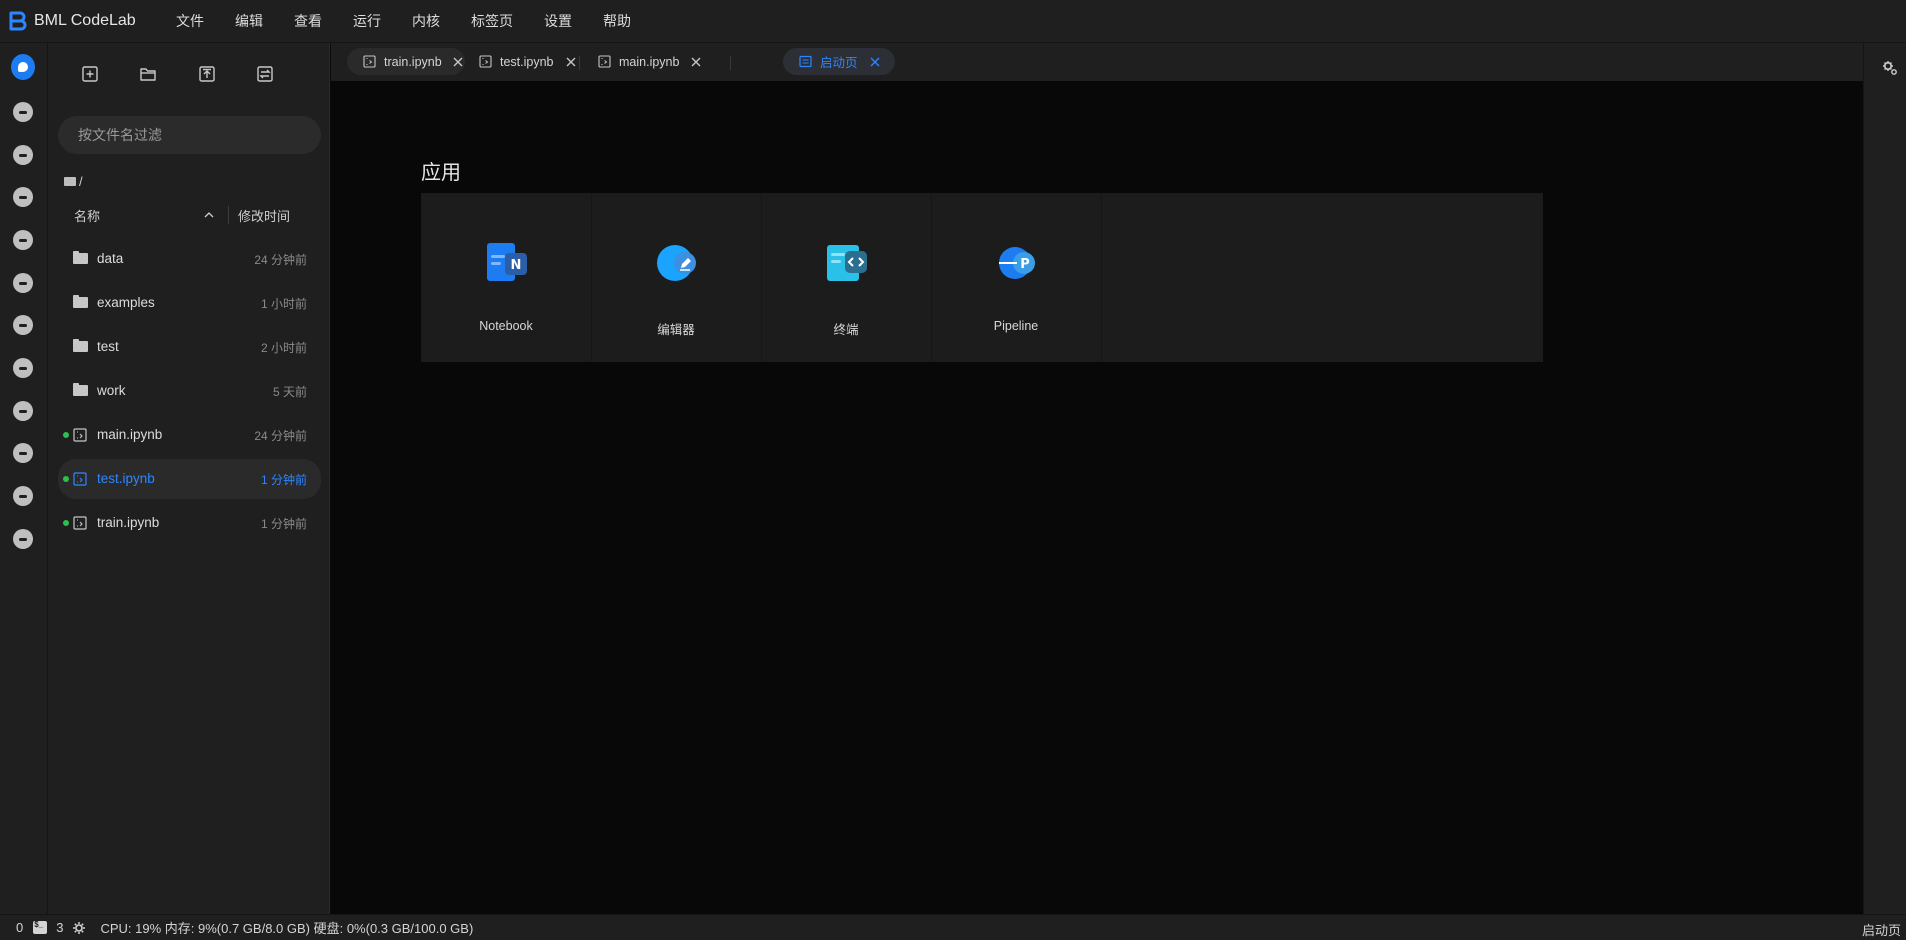 The width and height of the screenshot is (1906, 940). What do you see at coordinates (1025, 264) in the screenshot?
I see `svg-text: P` at bounding box center [1025, 264].